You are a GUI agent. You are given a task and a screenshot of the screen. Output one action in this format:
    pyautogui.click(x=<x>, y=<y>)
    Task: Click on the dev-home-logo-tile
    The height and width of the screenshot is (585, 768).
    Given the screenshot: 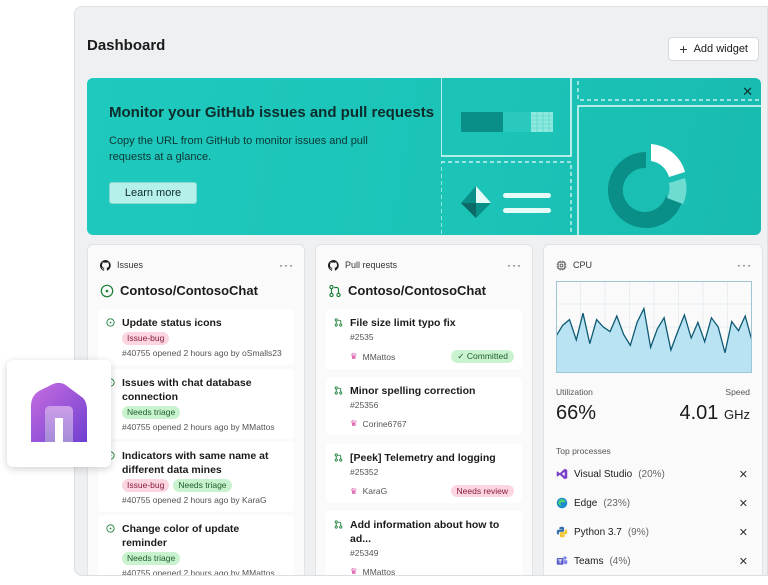 What is the action you would take?
    pyautogui.click(x=59, y=413)
    